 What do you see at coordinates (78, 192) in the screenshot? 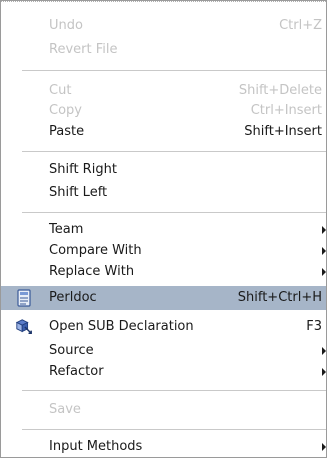
I see `menu-item-label: Shift Left` at bounding box center [78, 192].